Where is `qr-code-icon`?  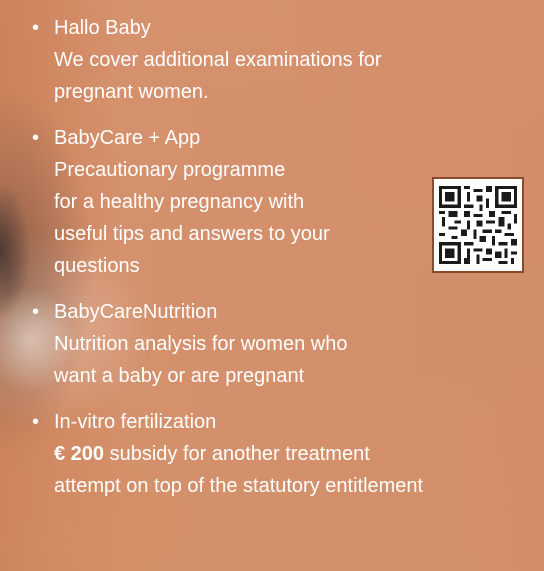
qr-code-icon is located at coordinates (478, 225).